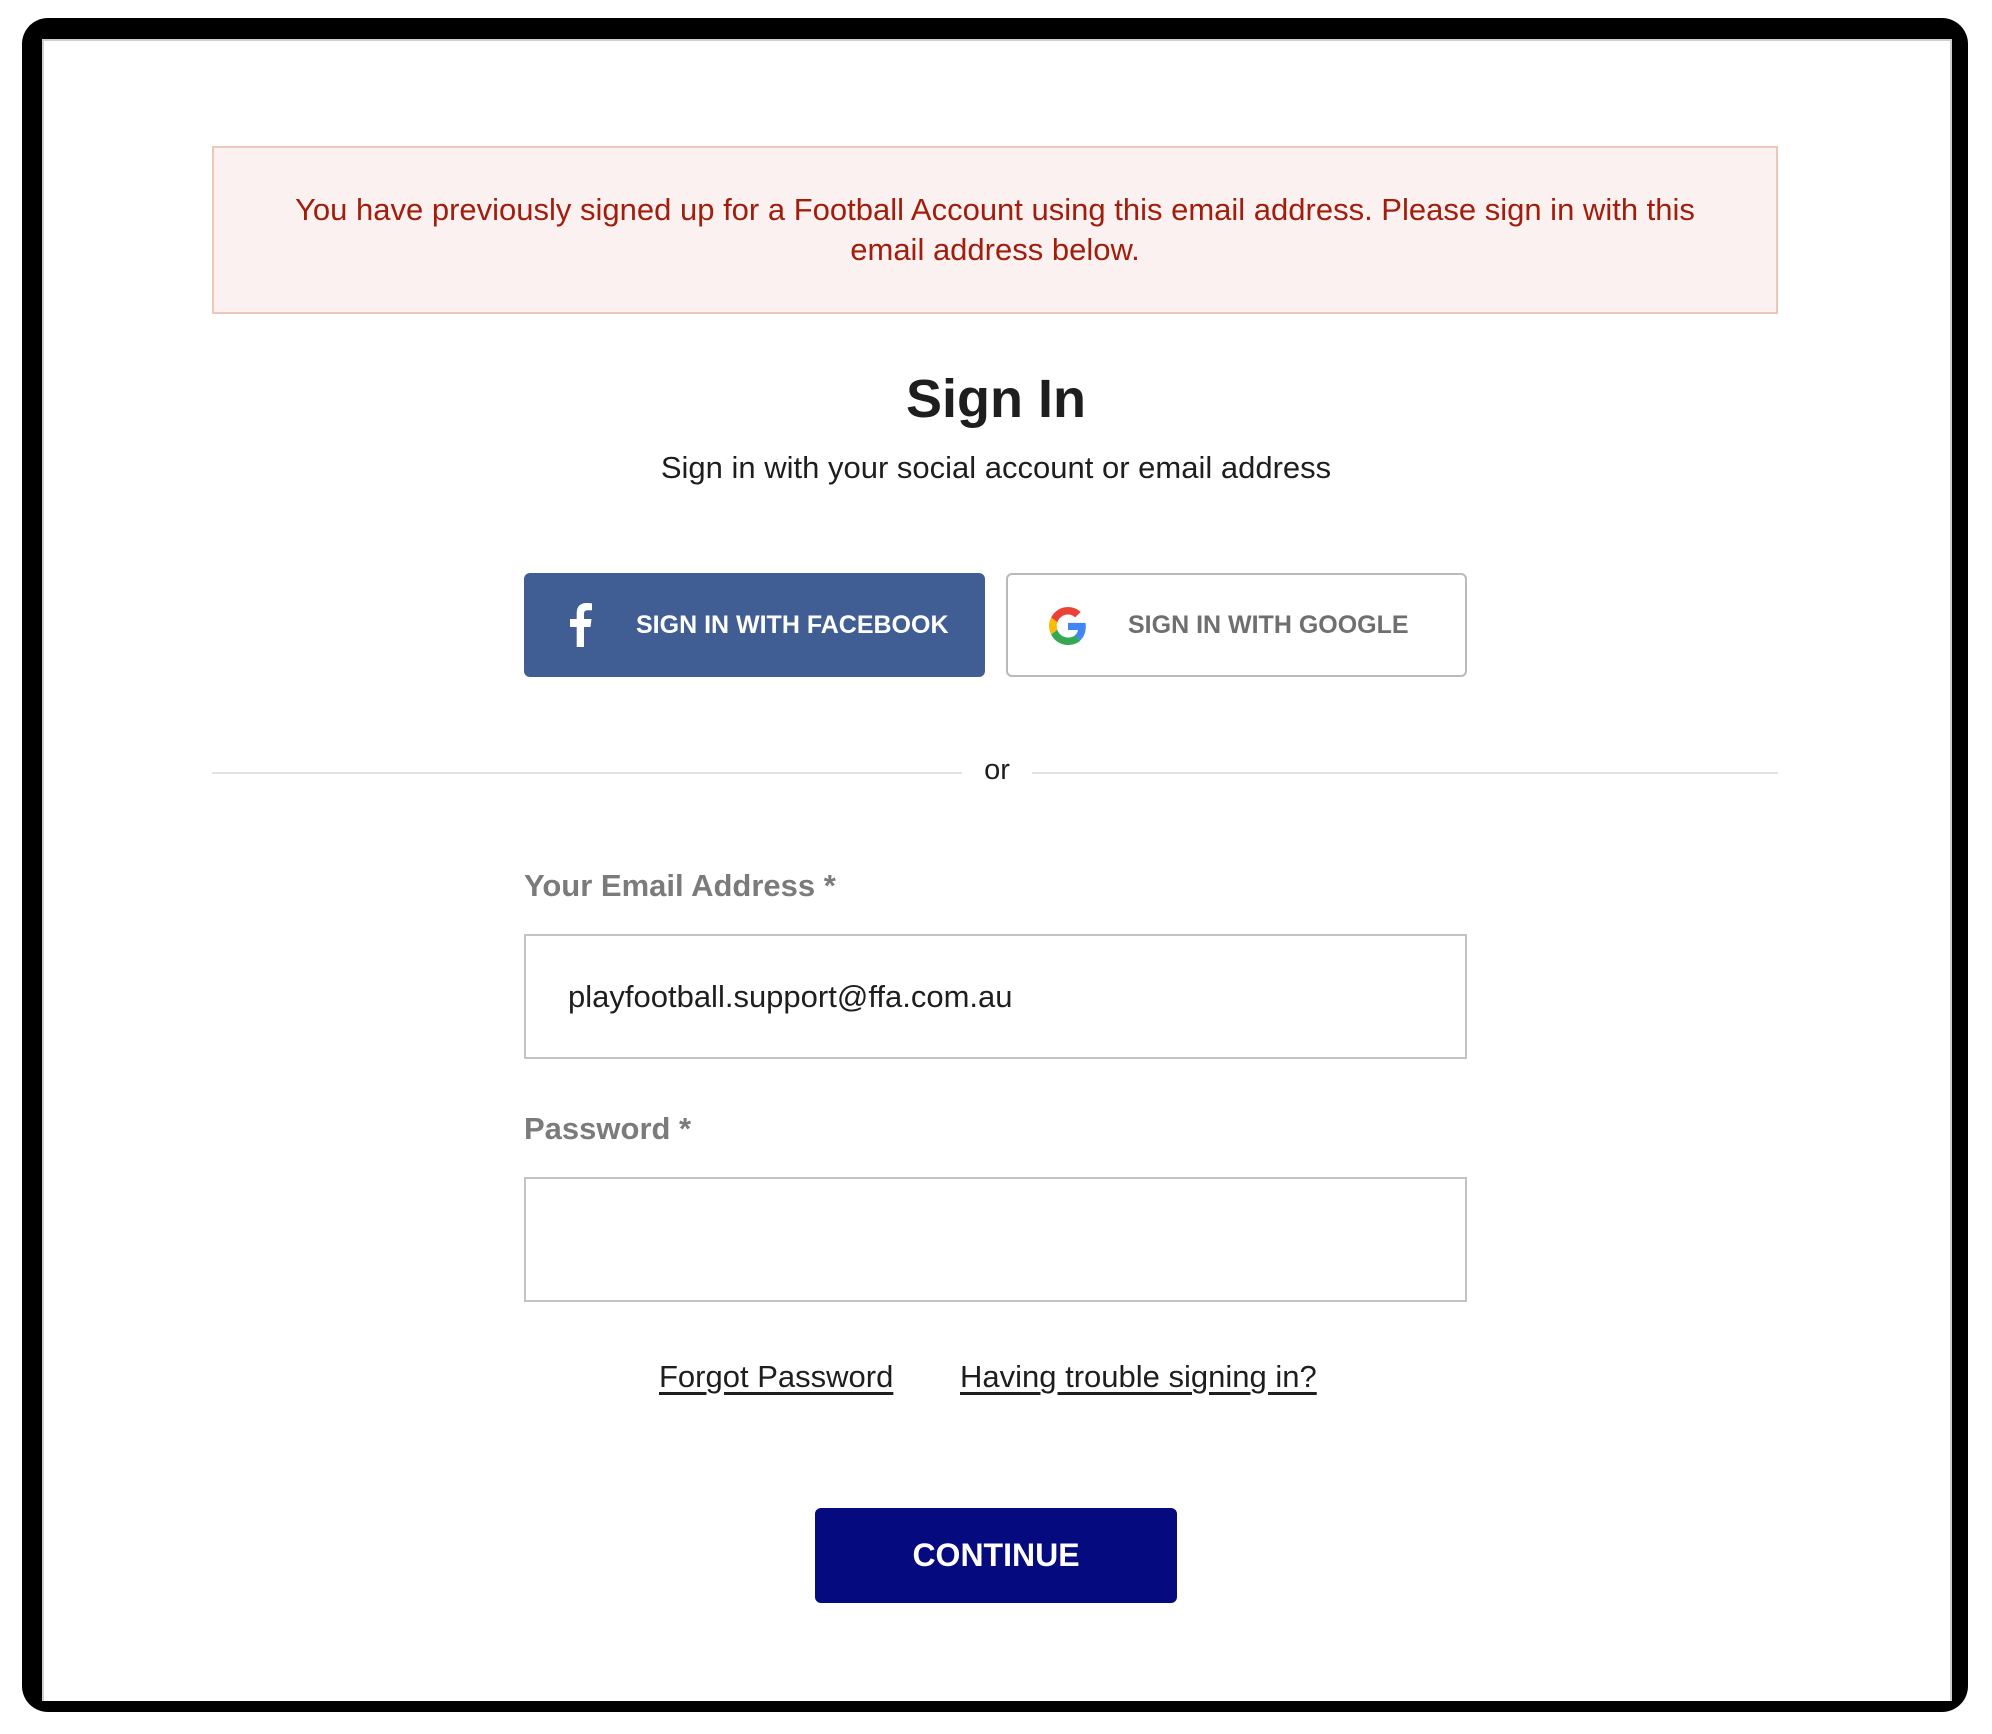 The width and height of the screenshot is (1992, 1734). What do you see at coordinates (776, 1377) in the screenshot?
I see `forgot-password-link: Forgot Password` at bounding box center [776, 1377].